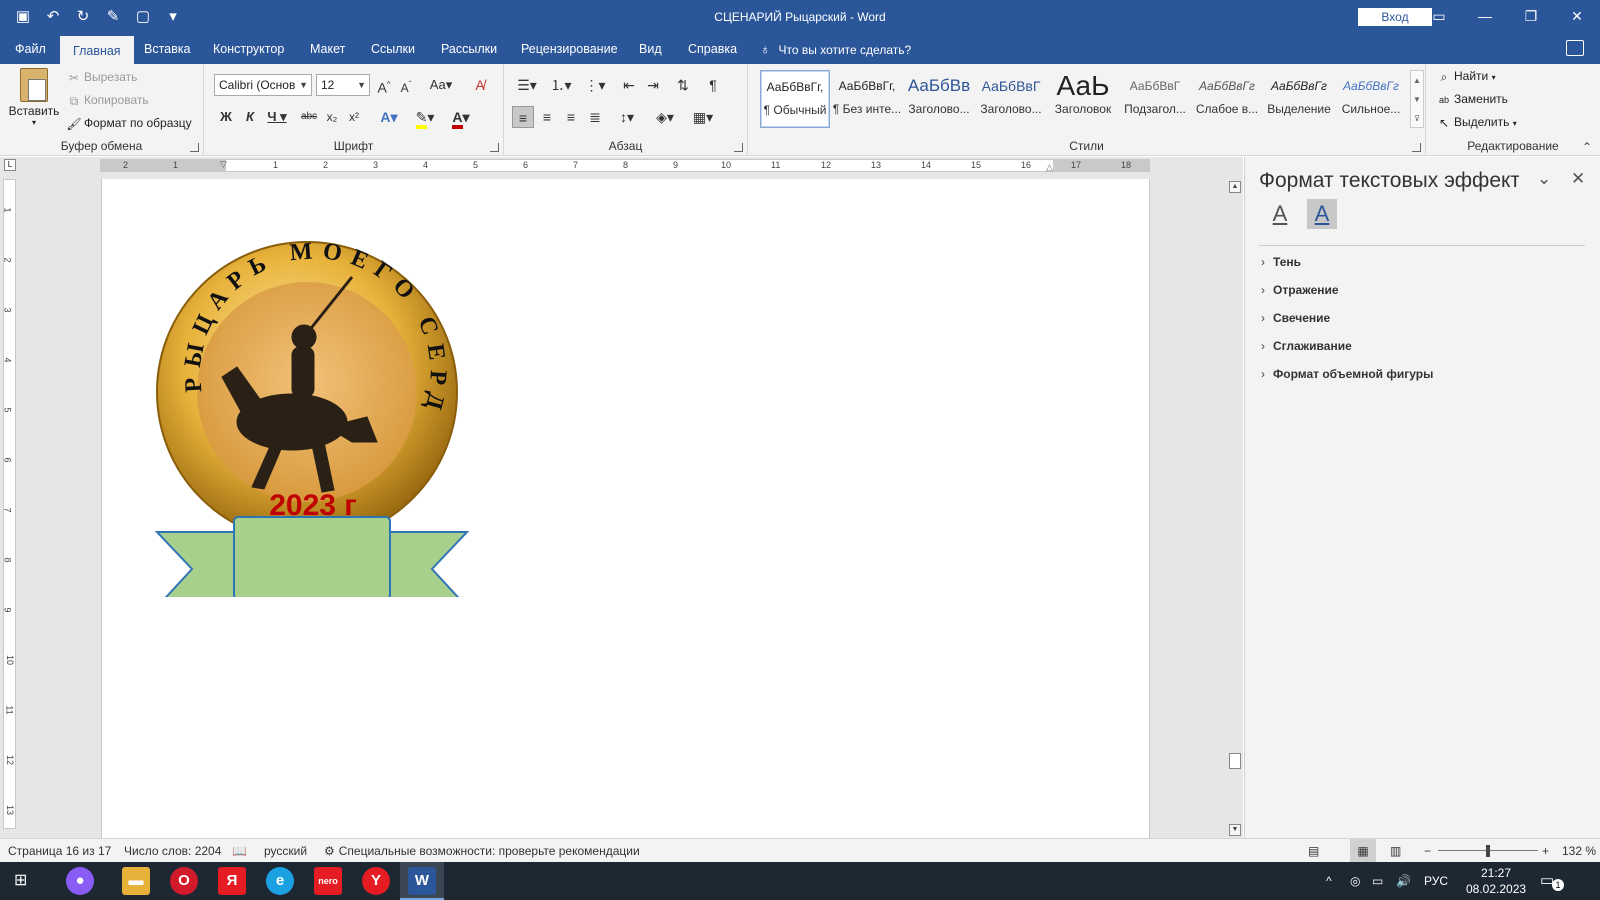 The height and width of the screenshot is (900, 1600). I want to click on section-reflection: › Отражение, so click(1300, 290).